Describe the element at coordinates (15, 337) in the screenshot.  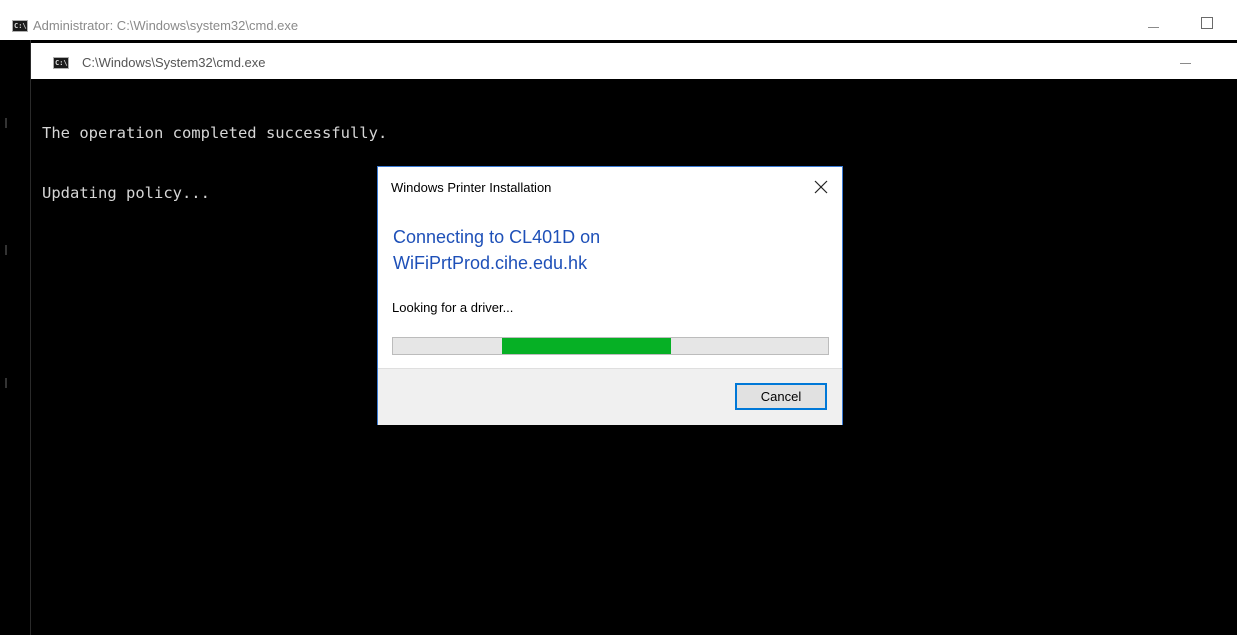
I see `outer-window-client-edge` at that location.